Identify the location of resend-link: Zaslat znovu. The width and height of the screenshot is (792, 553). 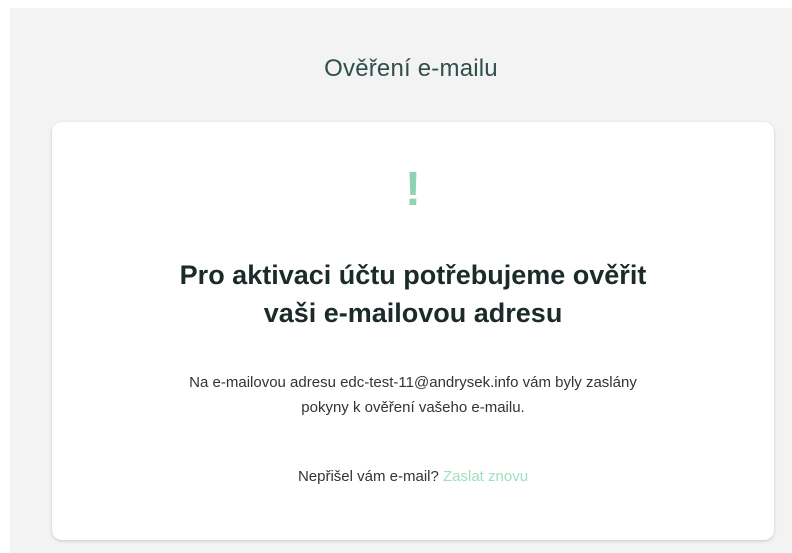
(485, 476).